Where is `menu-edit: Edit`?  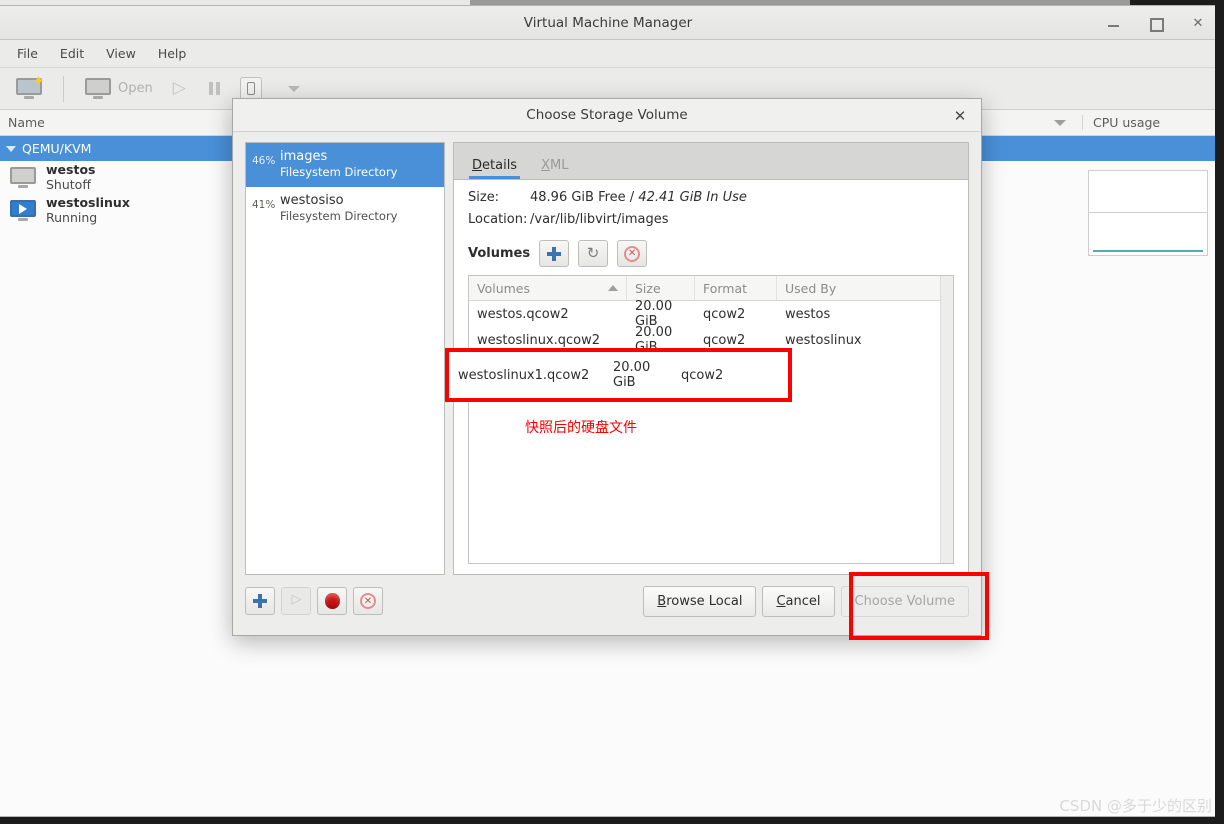 menu-edit: Edit is located at coordinates (72, 53).